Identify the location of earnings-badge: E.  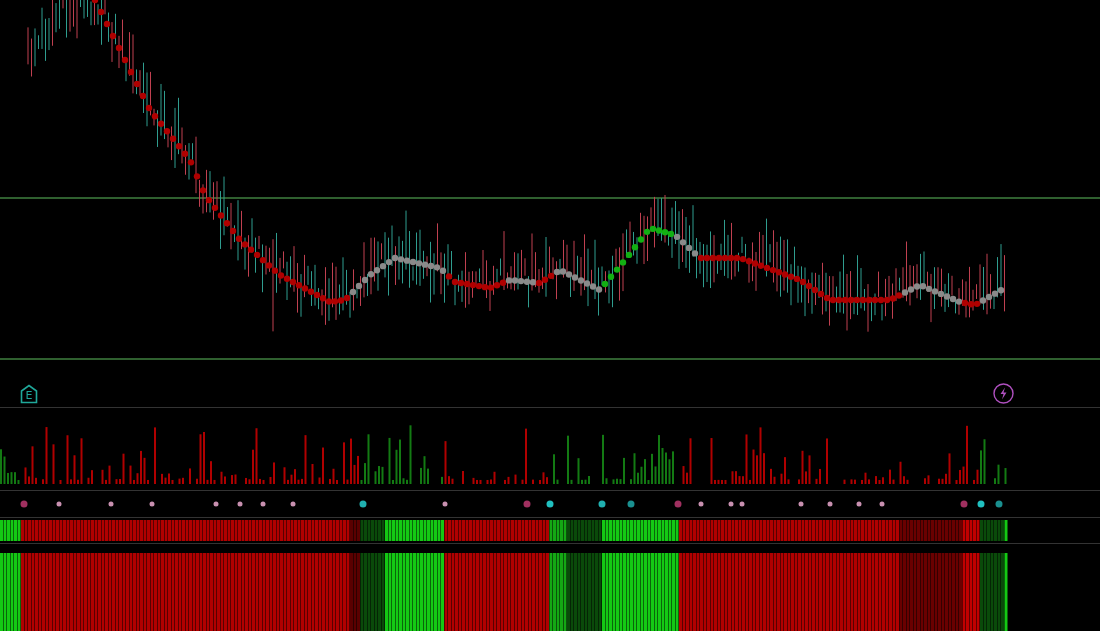
(29, 393).